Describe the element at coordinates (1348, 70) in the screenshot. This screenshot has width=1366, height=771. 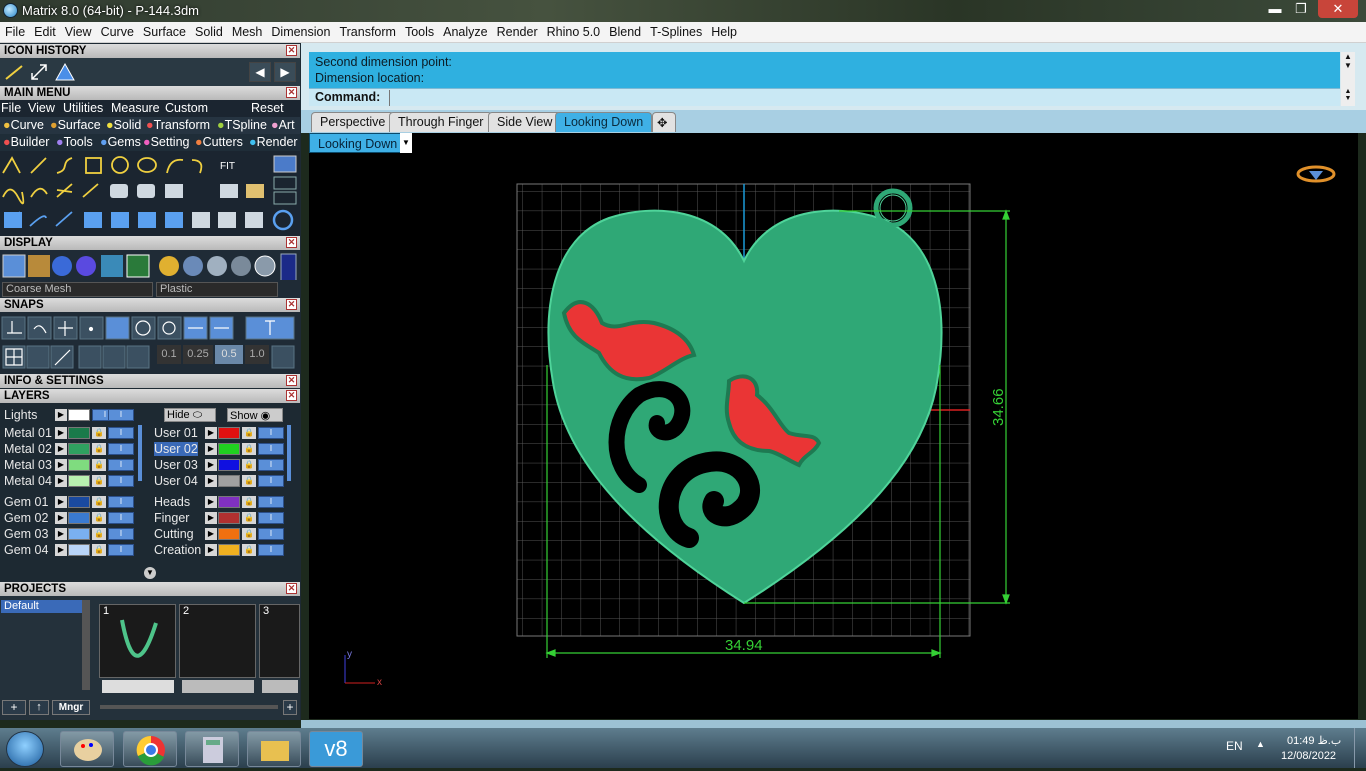
I see `history-scrollbar: ▲ ▼` at that location.